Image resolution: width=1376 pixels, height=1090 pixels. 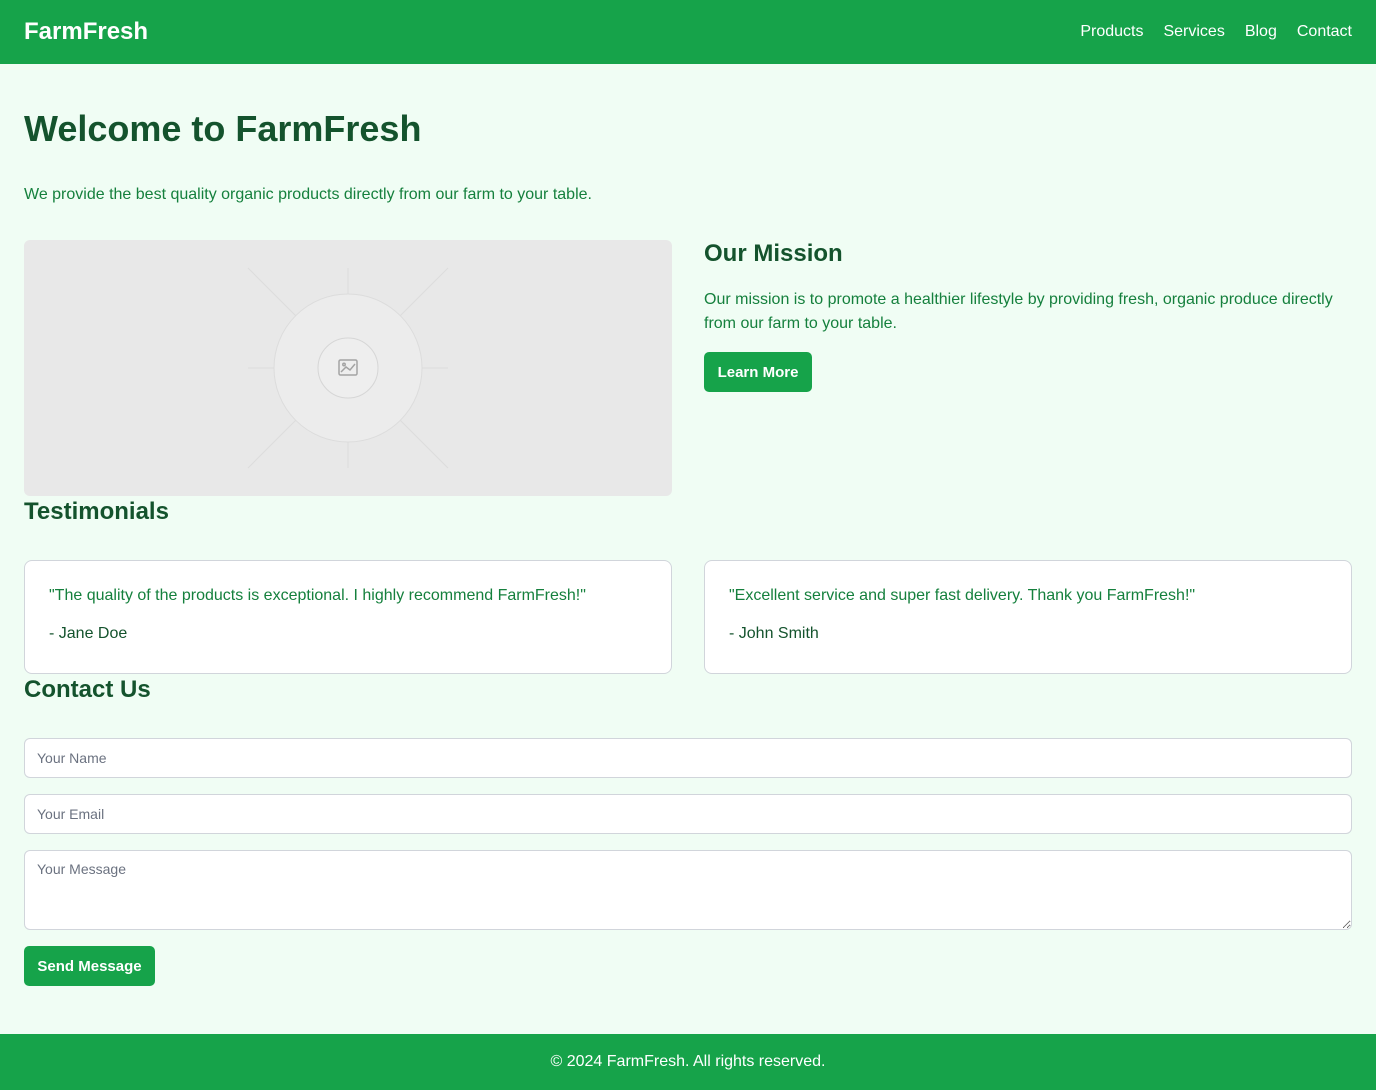 I want to click on send-message-button: Send Message, so click(x=89, y=966).